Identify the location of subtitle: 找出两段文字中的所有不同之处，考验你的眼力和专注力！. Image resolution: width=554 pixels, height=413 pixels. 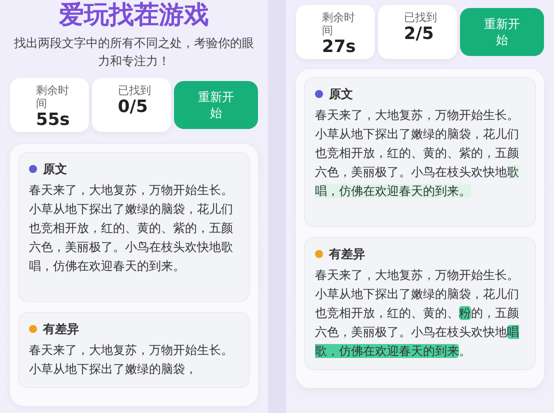
(134, 52).